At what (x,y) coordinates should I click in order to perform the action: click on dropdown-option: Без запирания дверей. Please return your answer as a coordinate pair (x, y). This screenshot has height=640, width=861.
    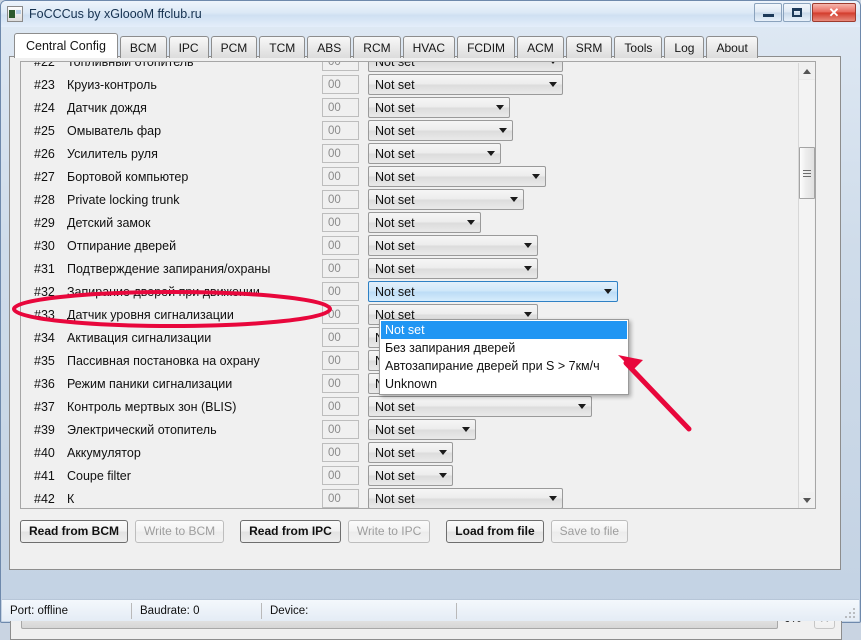
    Looking at the image, I should click on (504, 348).